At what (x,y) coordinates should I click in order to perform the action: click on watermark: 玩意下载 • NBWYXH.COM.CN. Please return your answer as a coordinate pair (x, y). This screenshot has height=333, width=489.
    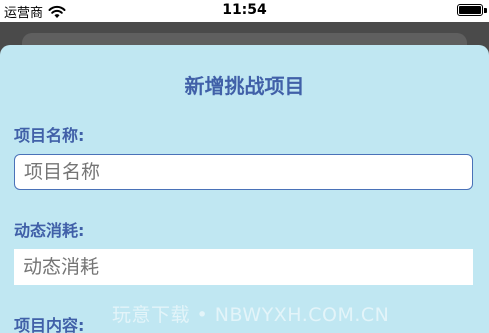
    Looking at the image, I should click on (251, 315).